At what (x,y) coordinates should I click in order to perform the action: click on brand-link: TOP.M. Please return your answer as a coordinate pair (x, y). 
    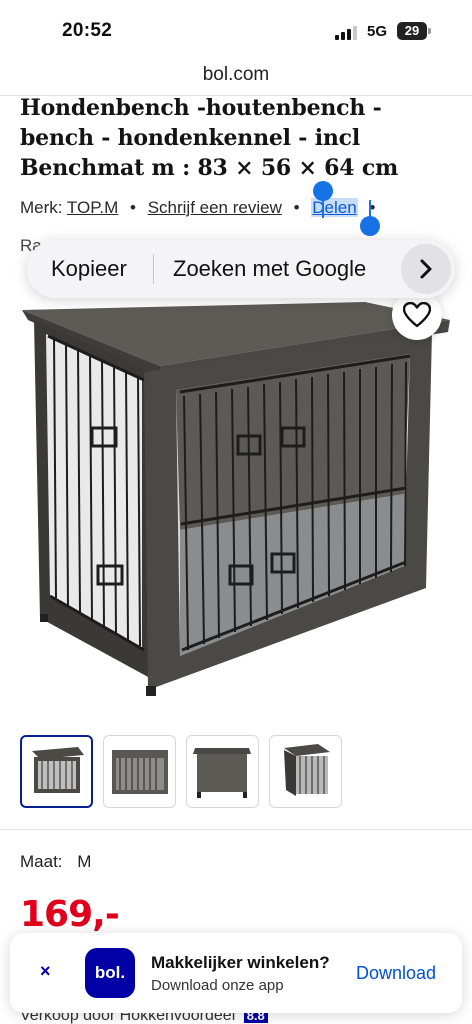
    Looking at the image, I should click on (92, 207).